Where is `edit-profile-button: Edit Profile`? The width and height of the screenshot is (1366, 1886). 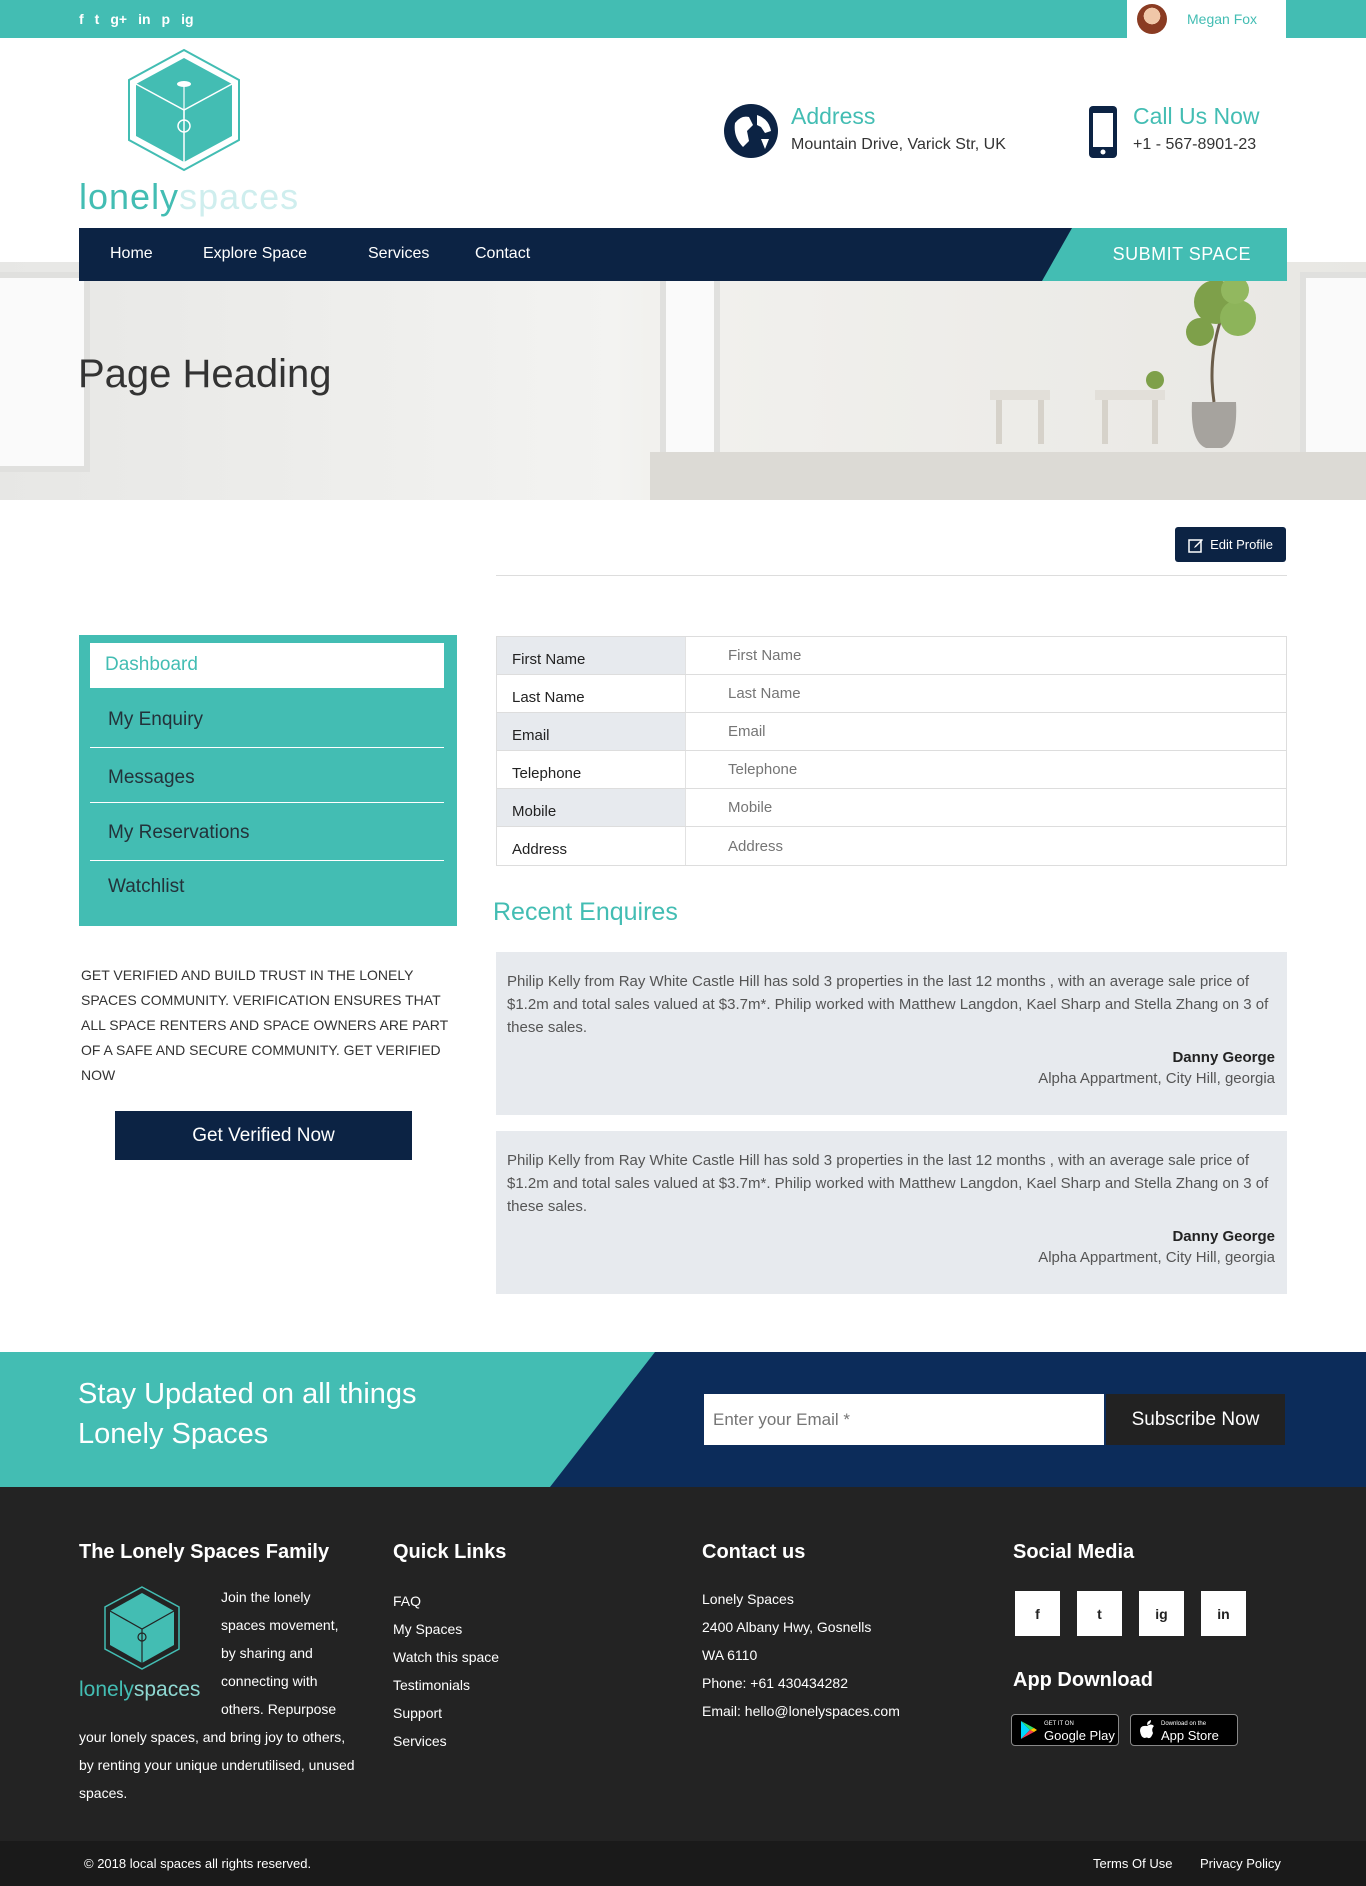
edit-profile-button: Edit Profile is located at coordinates (1230, 544).